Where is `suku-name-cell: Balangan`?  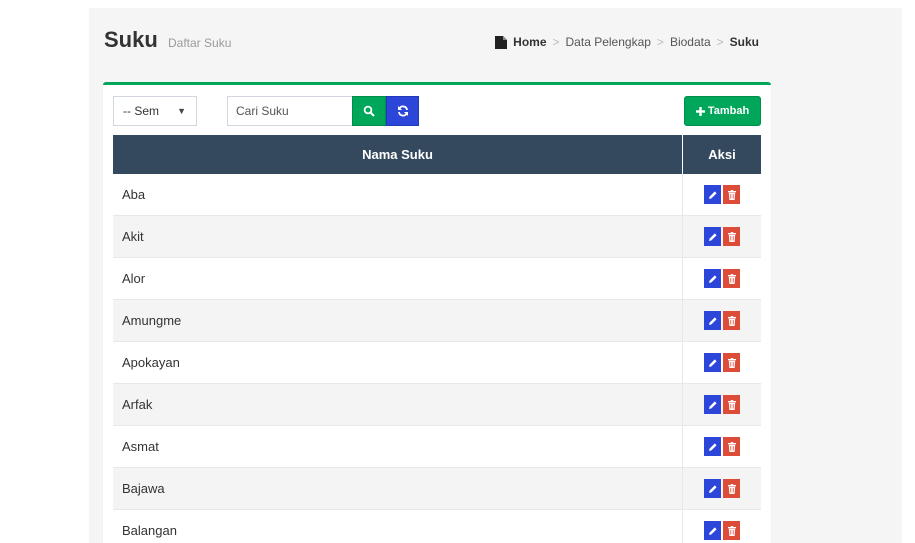 suku-name-cell: Balangan is located at coordinates (398, 526).